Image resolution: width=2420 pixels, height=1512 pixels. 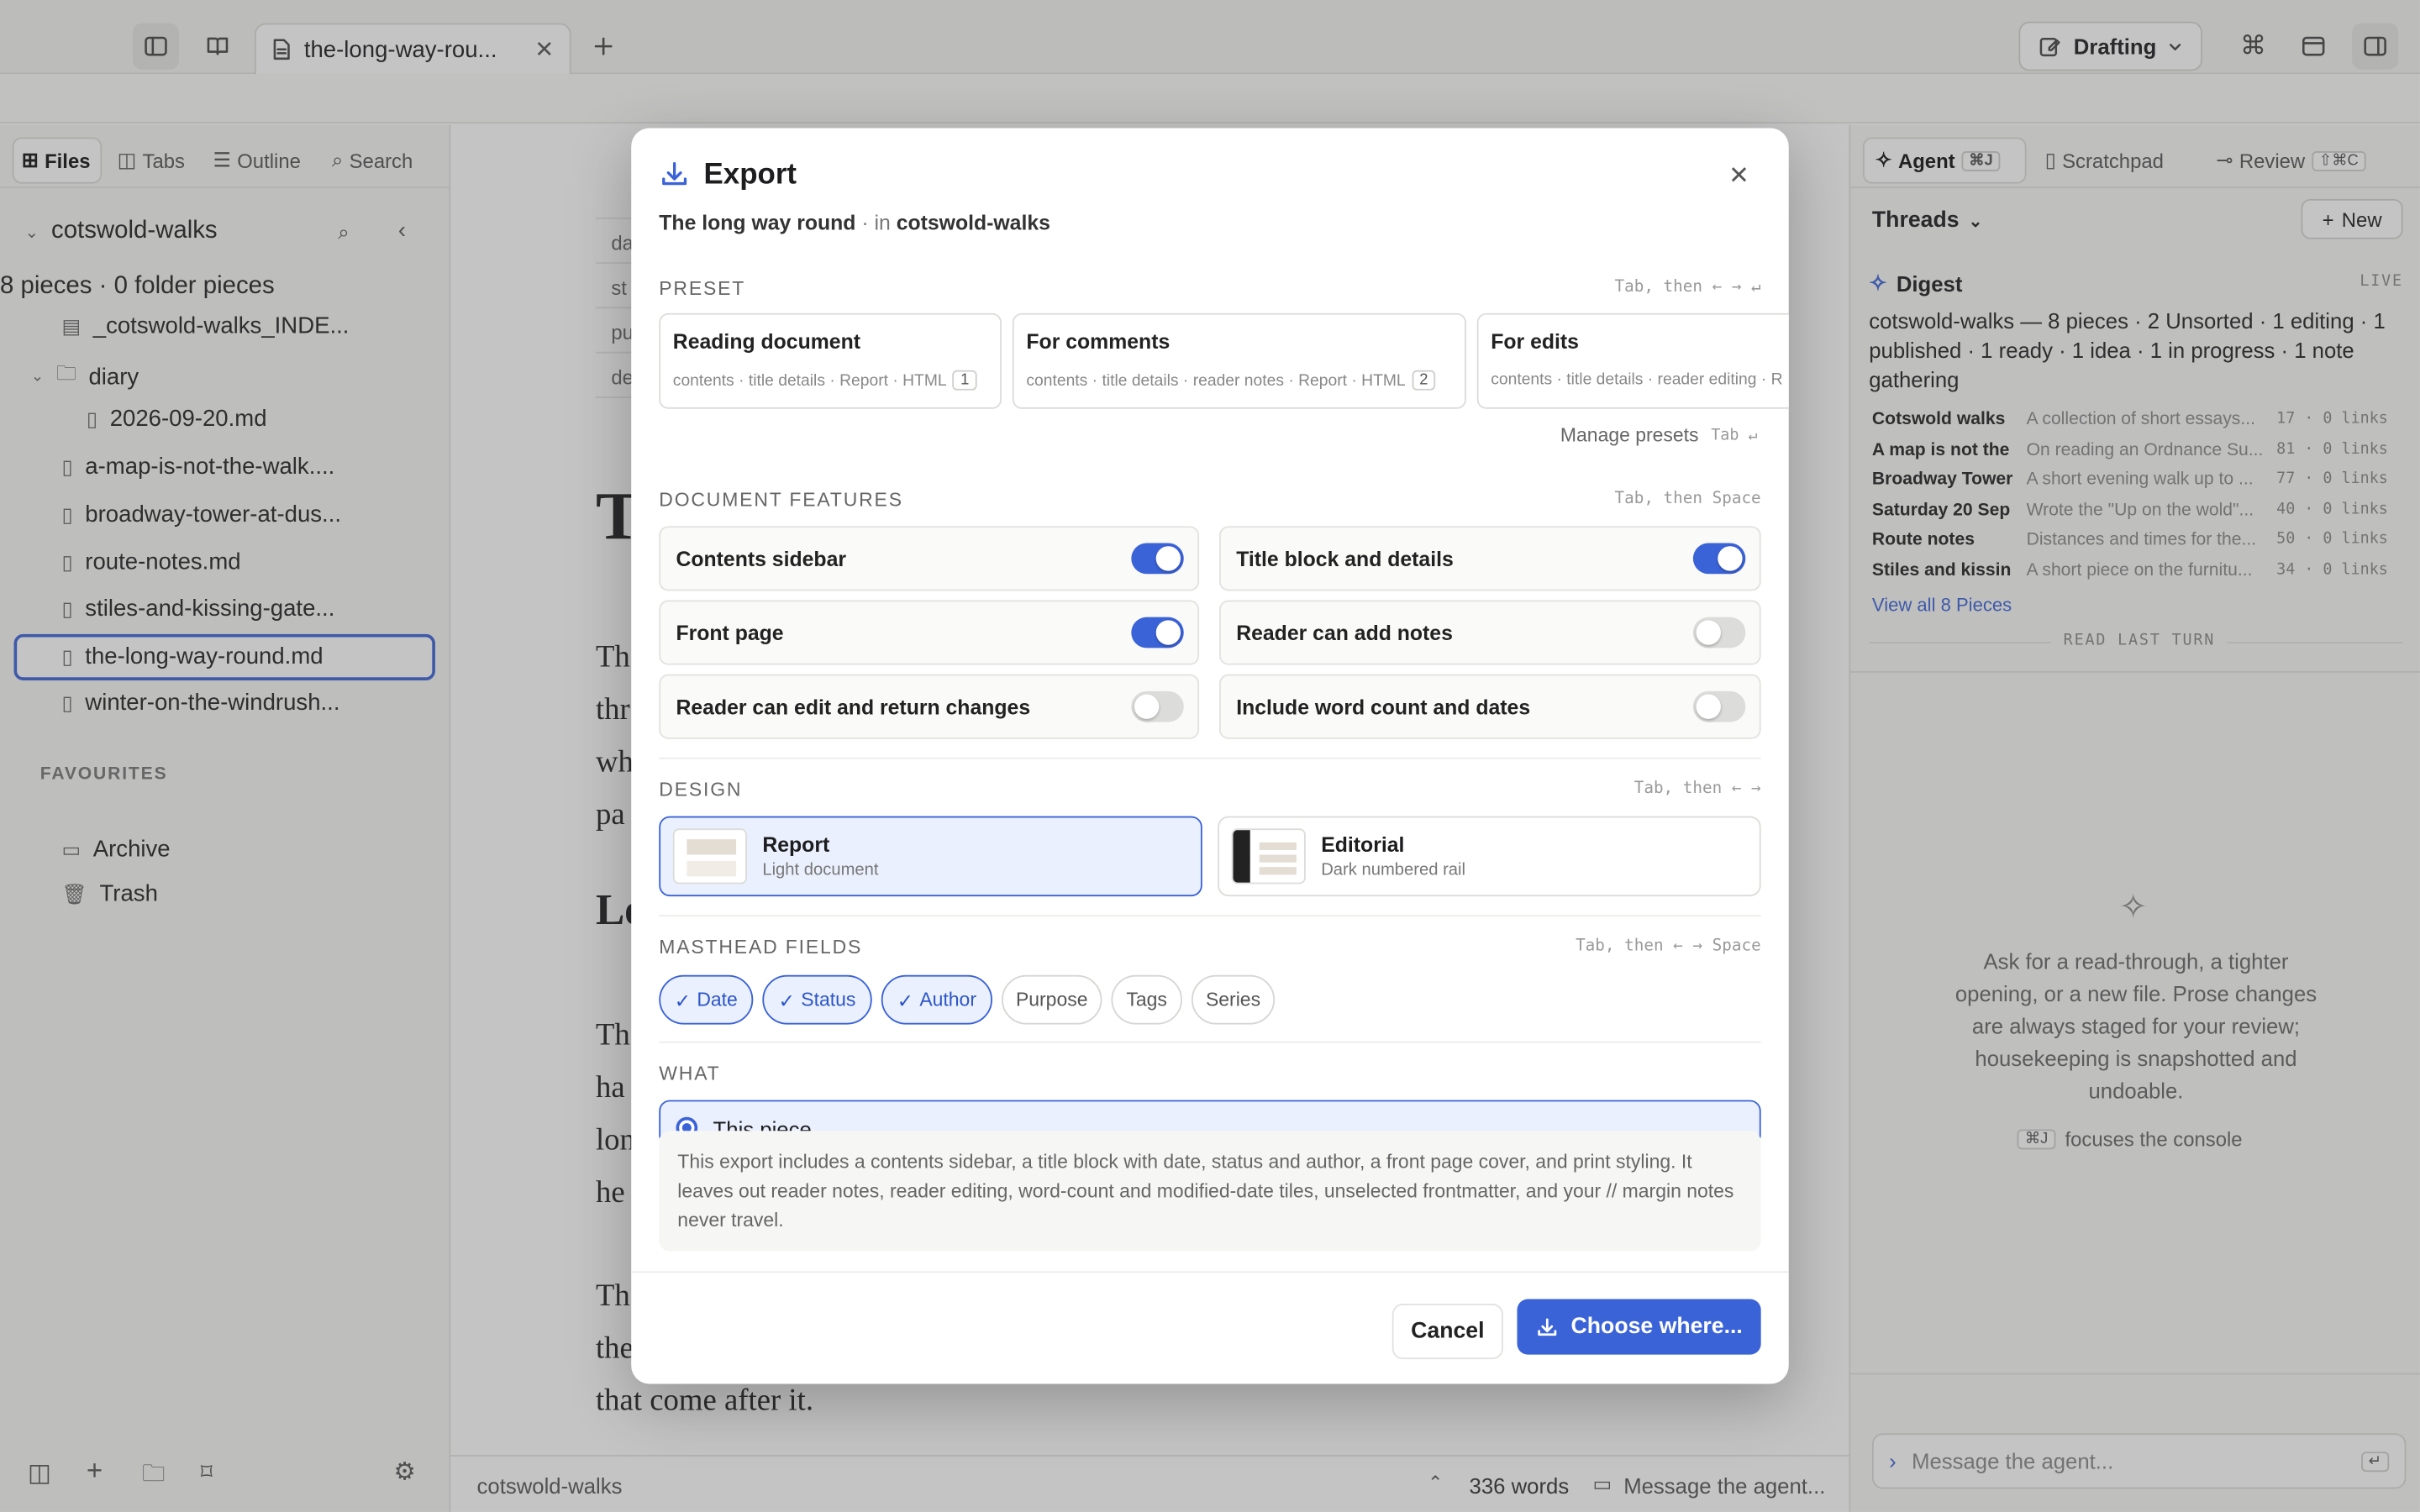 What do you see at coordinates (781, 500) in the screenshot?
I see `features-label: DOCUMENT FEATURES` at bounding box center [781, 500].